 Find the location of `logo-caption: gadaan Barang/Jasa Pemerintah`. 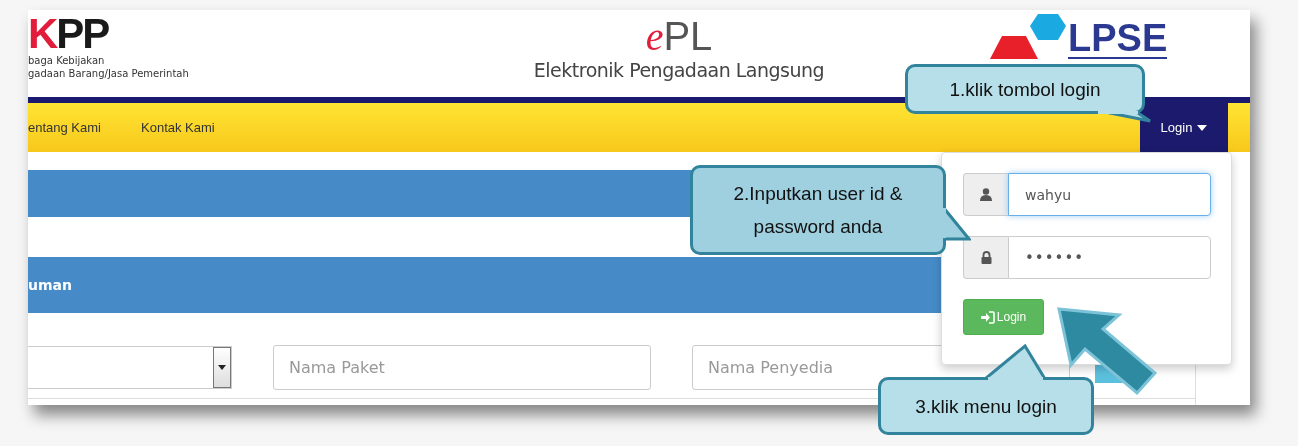

logo-caption: gadaan Barang/Jasa Pemerintah is located at coordinates (109, 73).